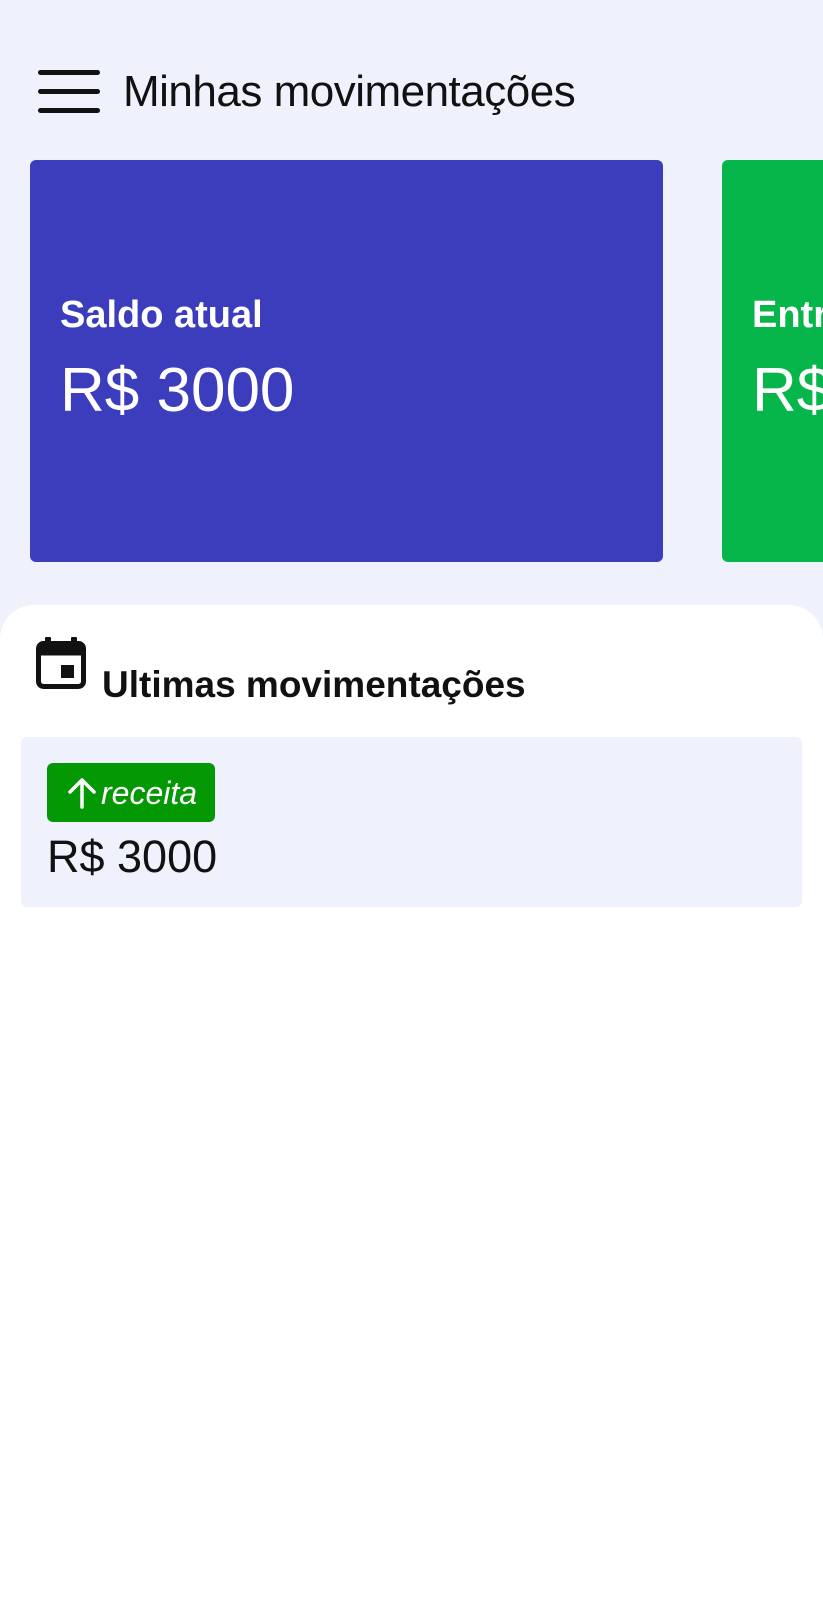 This screenshot has height=1600, width=823. I want to click on menu-icon, so click(69, 93).